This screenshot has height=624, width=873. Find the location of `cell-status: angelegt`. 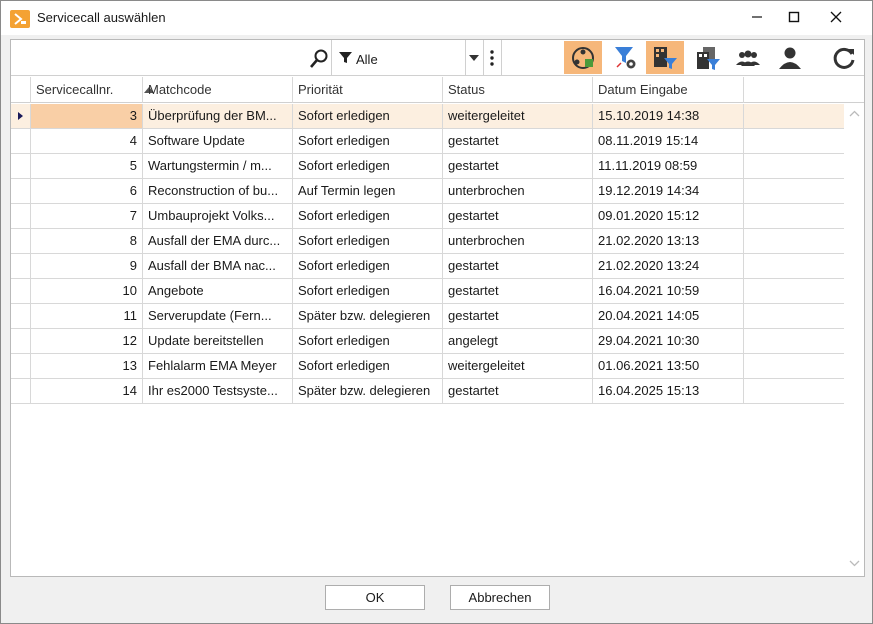

cell-status: angelegt is located at coordinates (518, 341).